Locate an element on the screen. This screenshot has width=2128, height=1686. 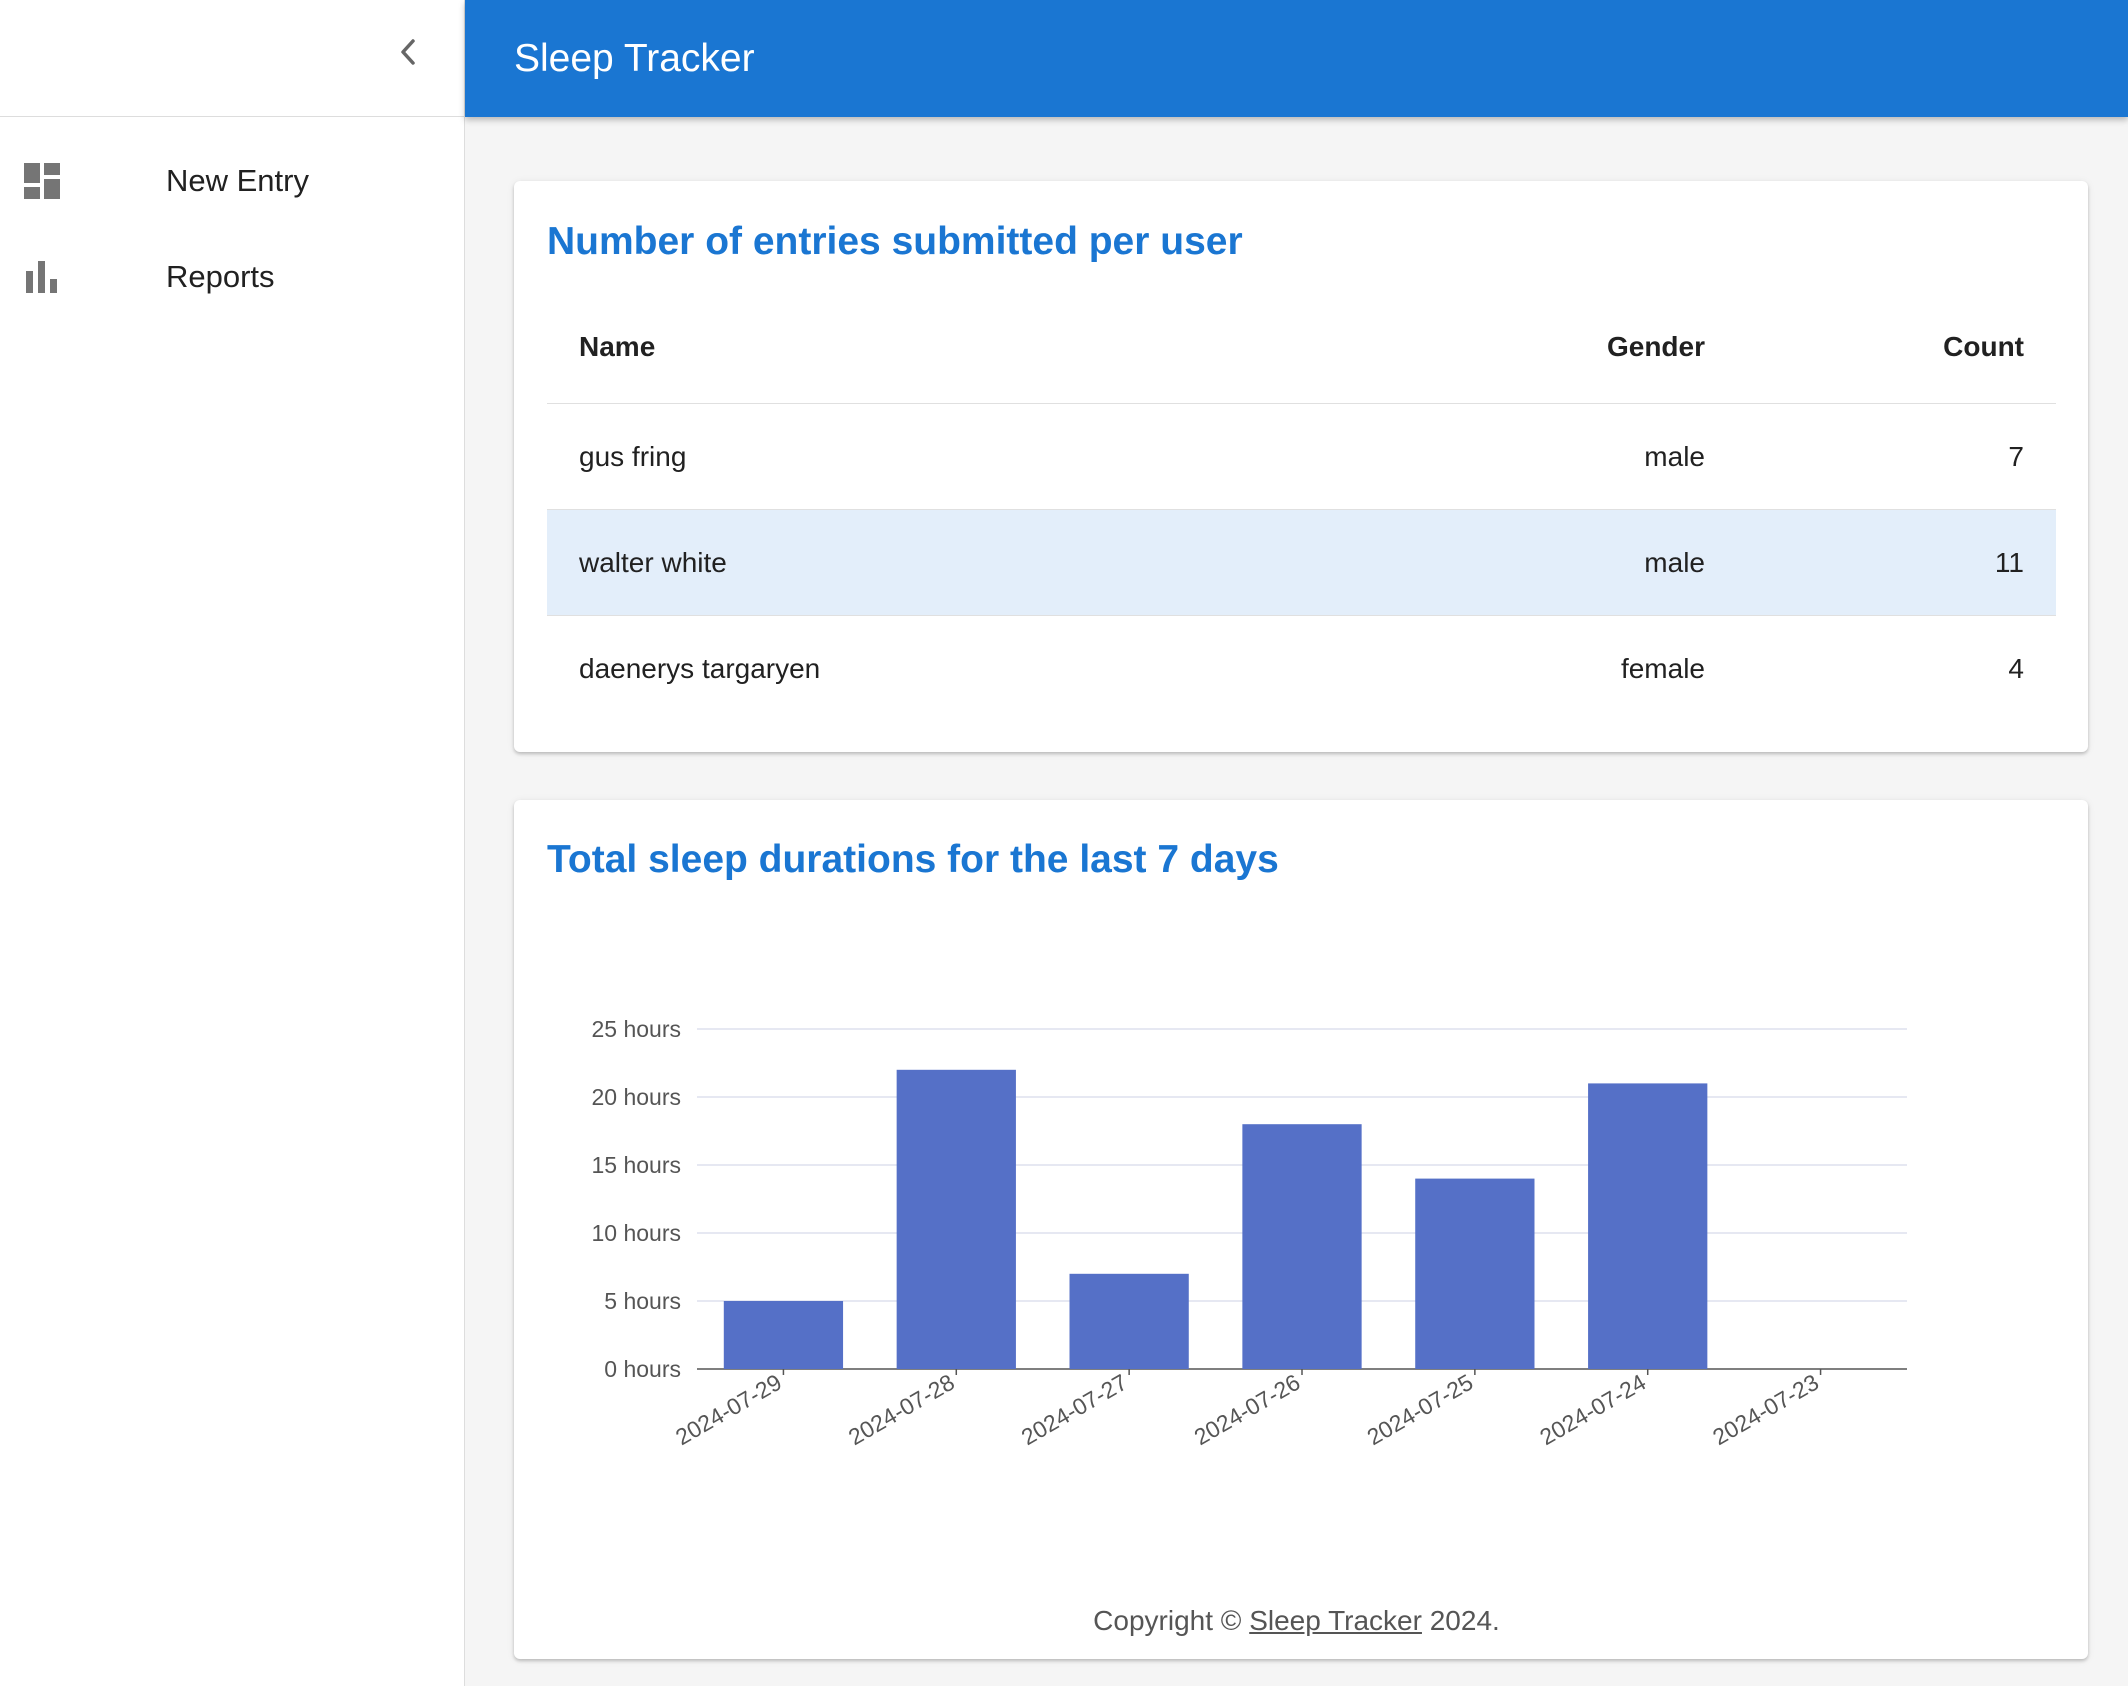
table-row: gus fring male 7 is located at coordinates (1301, 457).